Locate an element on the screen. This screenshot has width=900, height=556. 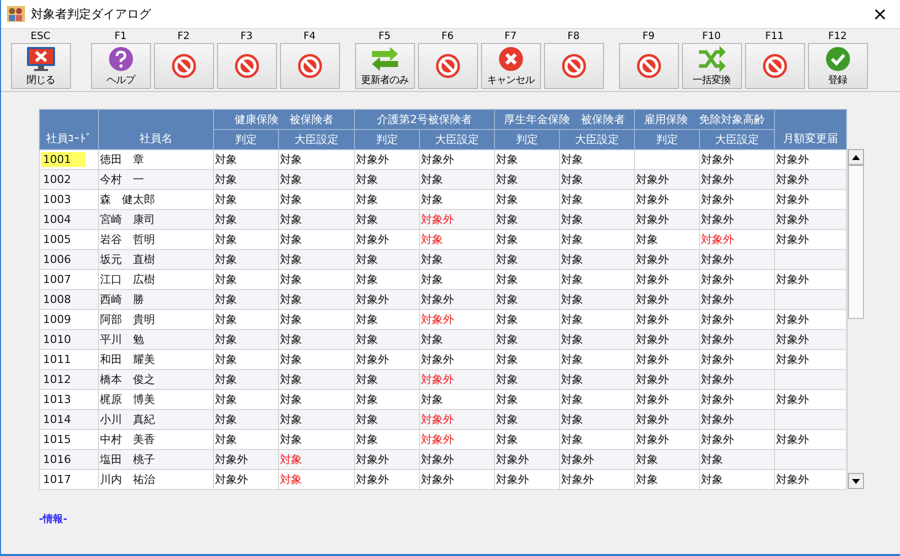
column-group-header: 健康保険 被保険者 is located at coordinates (284, 120).